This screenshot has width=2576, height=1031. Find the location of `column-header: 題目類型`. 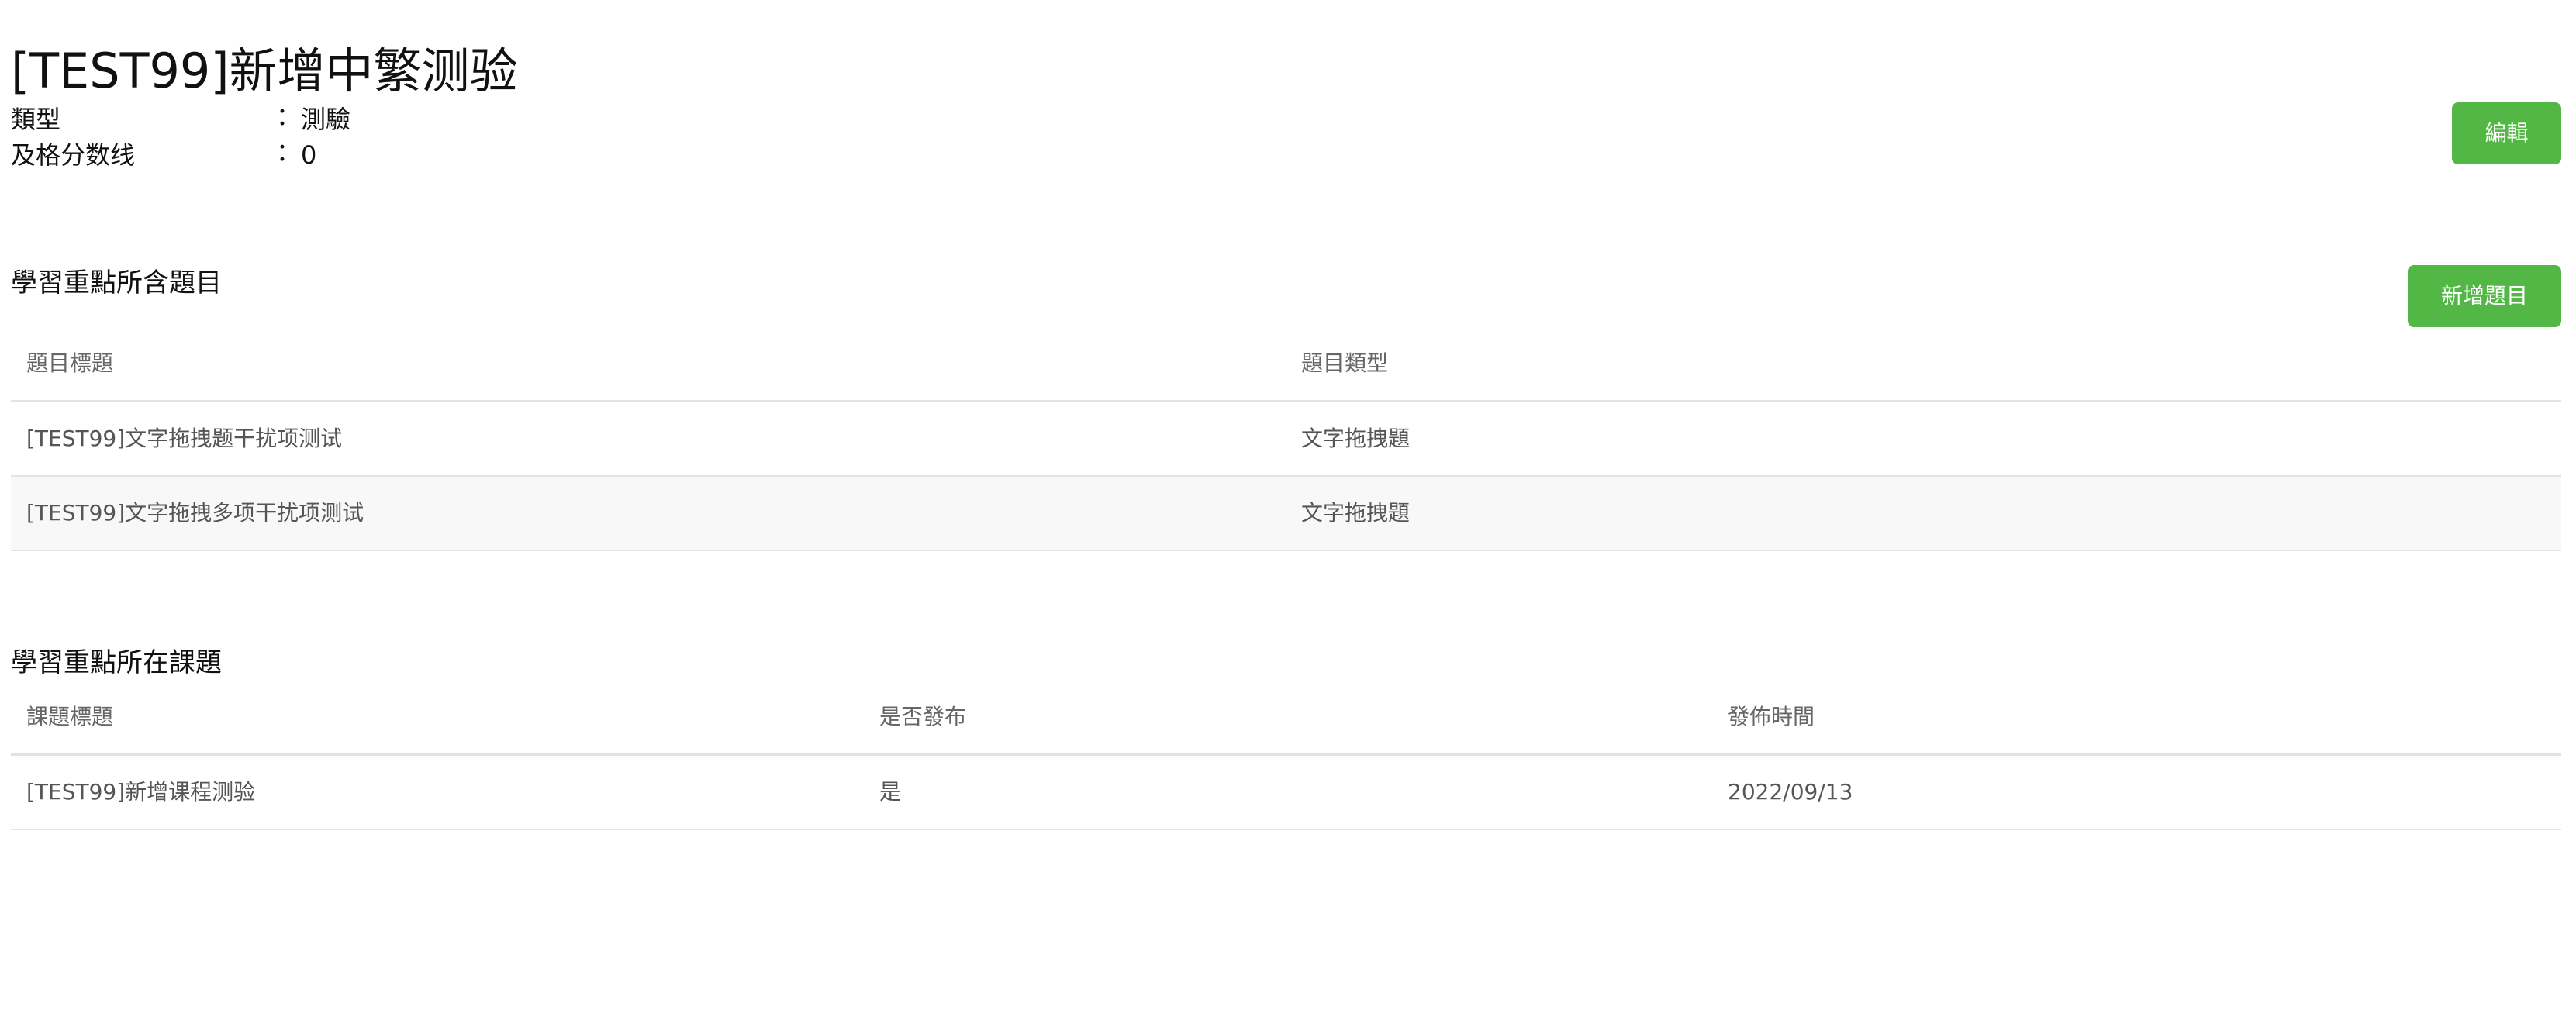

column-header: 題目類型 is located at coordinates (1345, 363).